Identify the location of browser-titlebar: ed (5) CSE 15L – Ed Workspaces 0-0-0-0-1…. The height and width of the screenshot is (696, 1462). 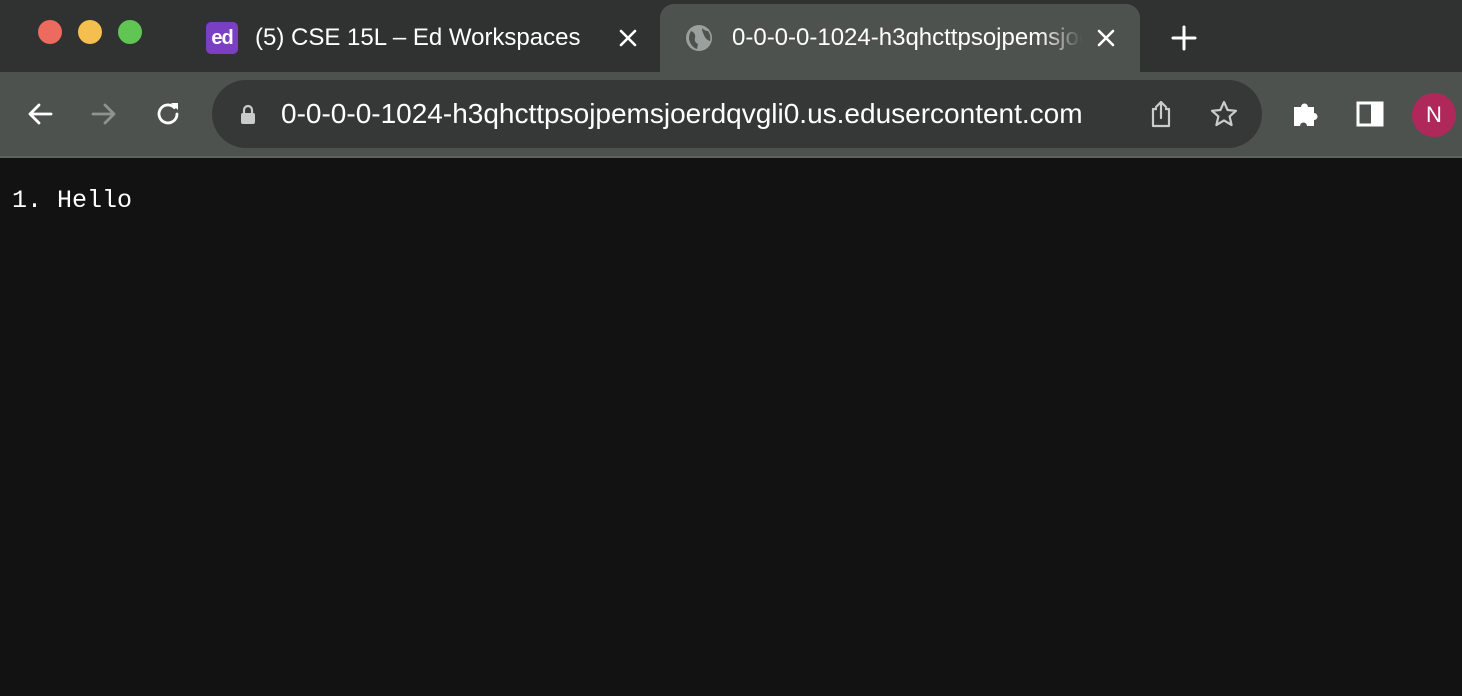
(731, 36).